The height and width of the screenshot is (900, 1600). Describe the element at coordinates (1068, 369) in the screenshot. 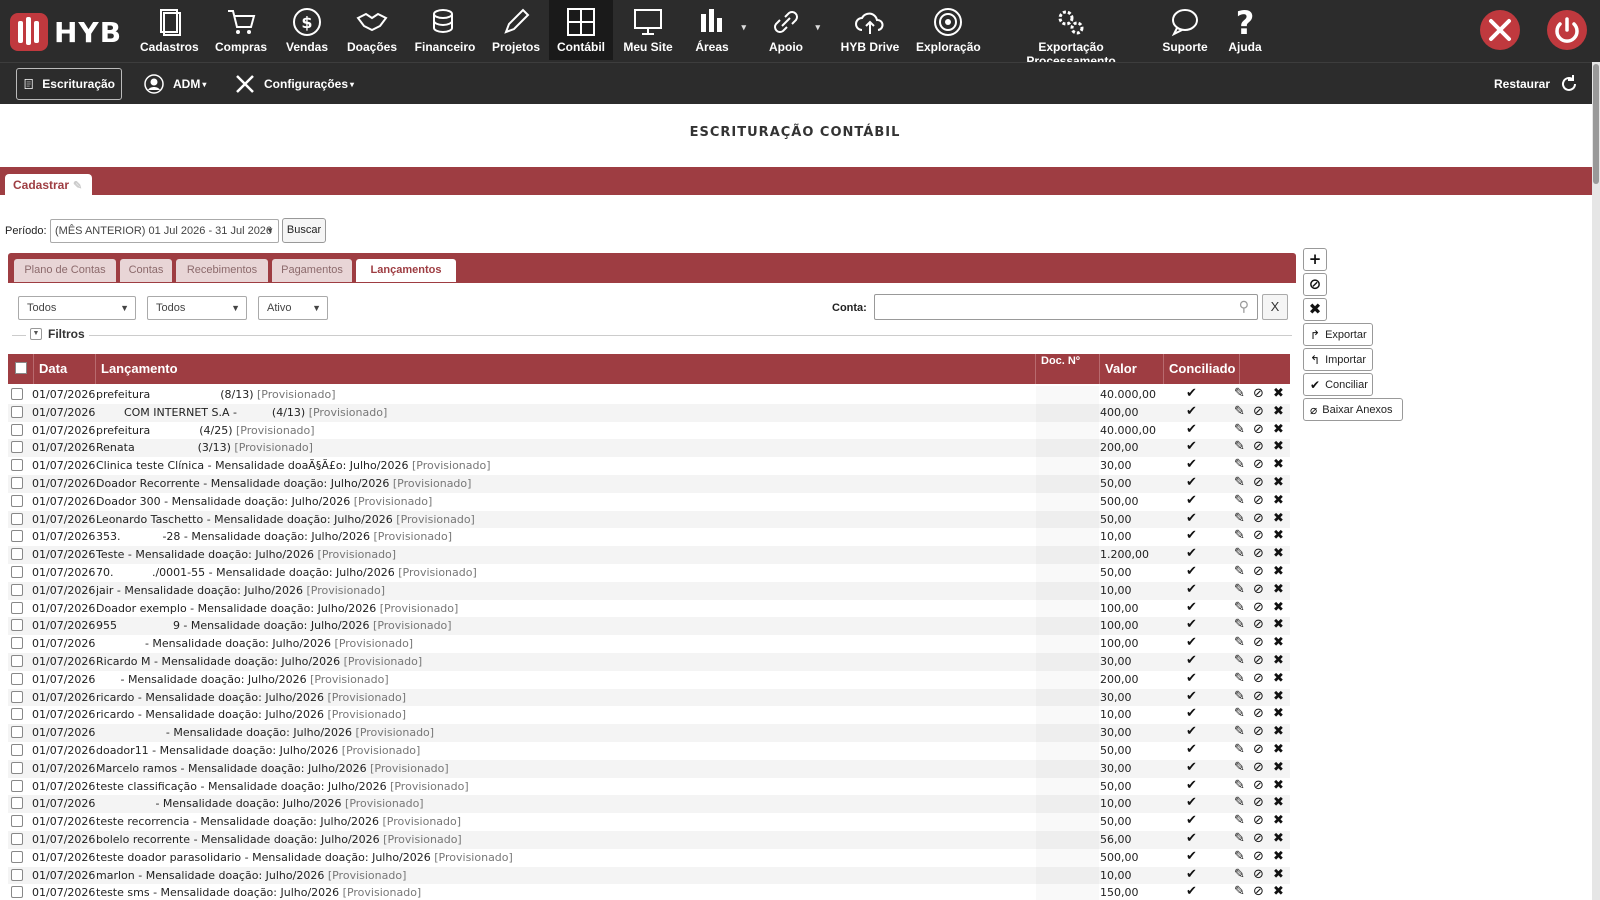

I see `th-doc: Doc. Nº` at that location.